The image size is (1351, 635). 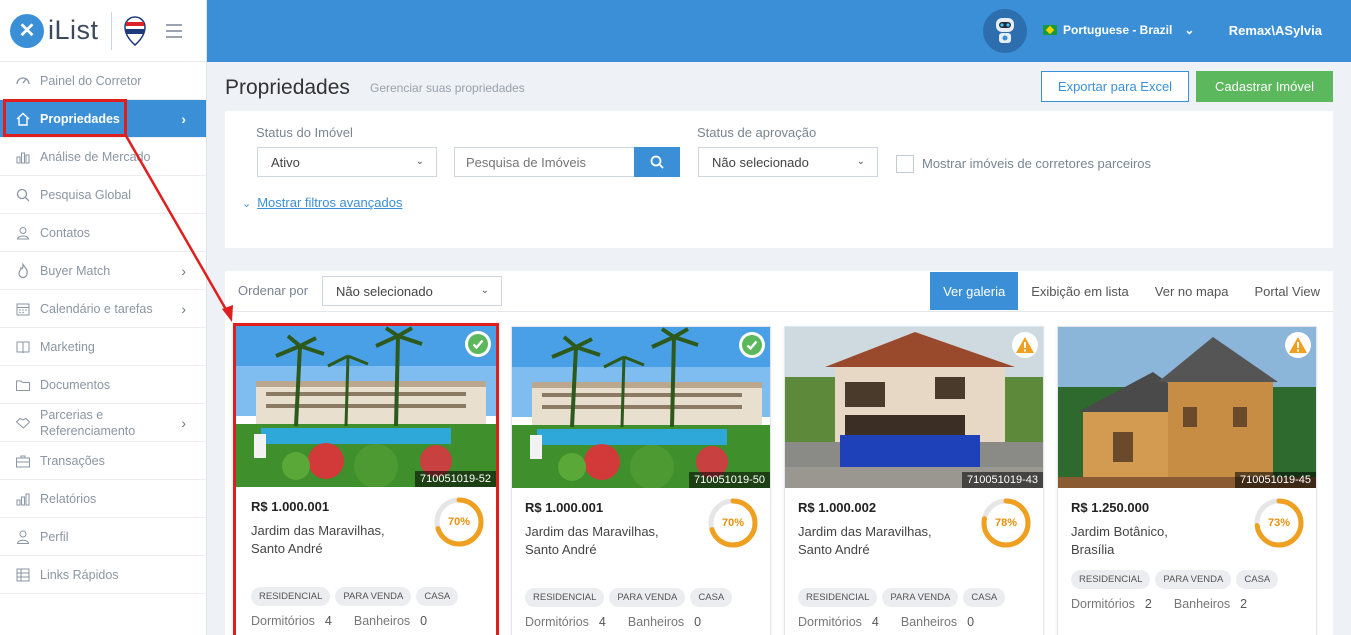 I want to click on property-price: R$ 1.000.002, so click(x=837, y=507).